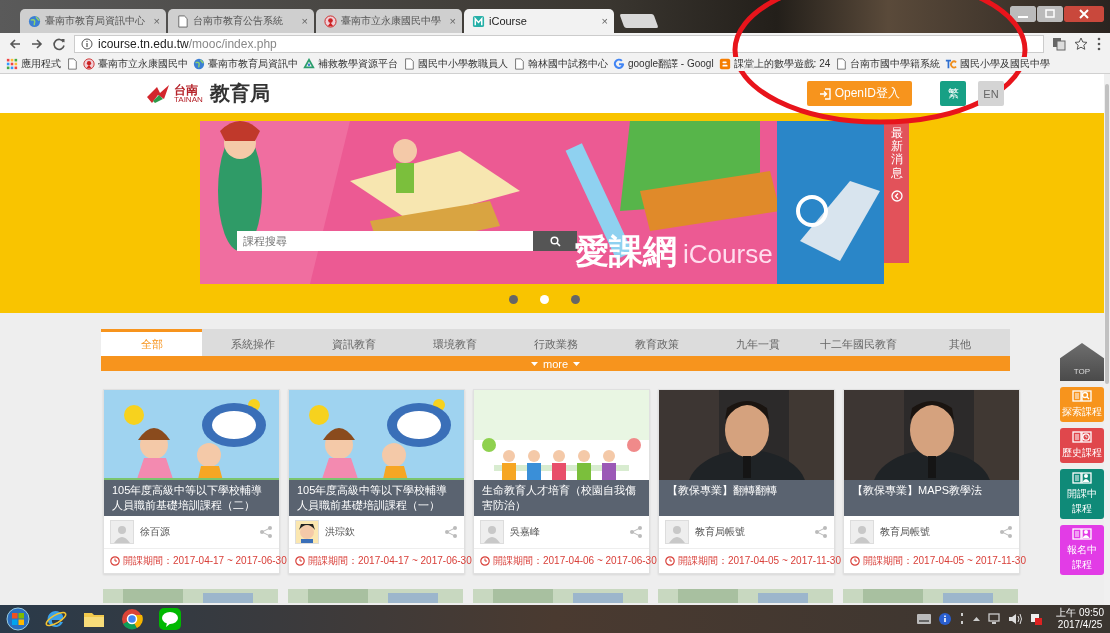 The width and height of the screenshot is (1110, 633). Describe the element at coordinates (191, 498) in the screenshot. I see `course-title: 105年度高級中等以下學校輔導人員職前基礎培訓課程（二）` at that location.